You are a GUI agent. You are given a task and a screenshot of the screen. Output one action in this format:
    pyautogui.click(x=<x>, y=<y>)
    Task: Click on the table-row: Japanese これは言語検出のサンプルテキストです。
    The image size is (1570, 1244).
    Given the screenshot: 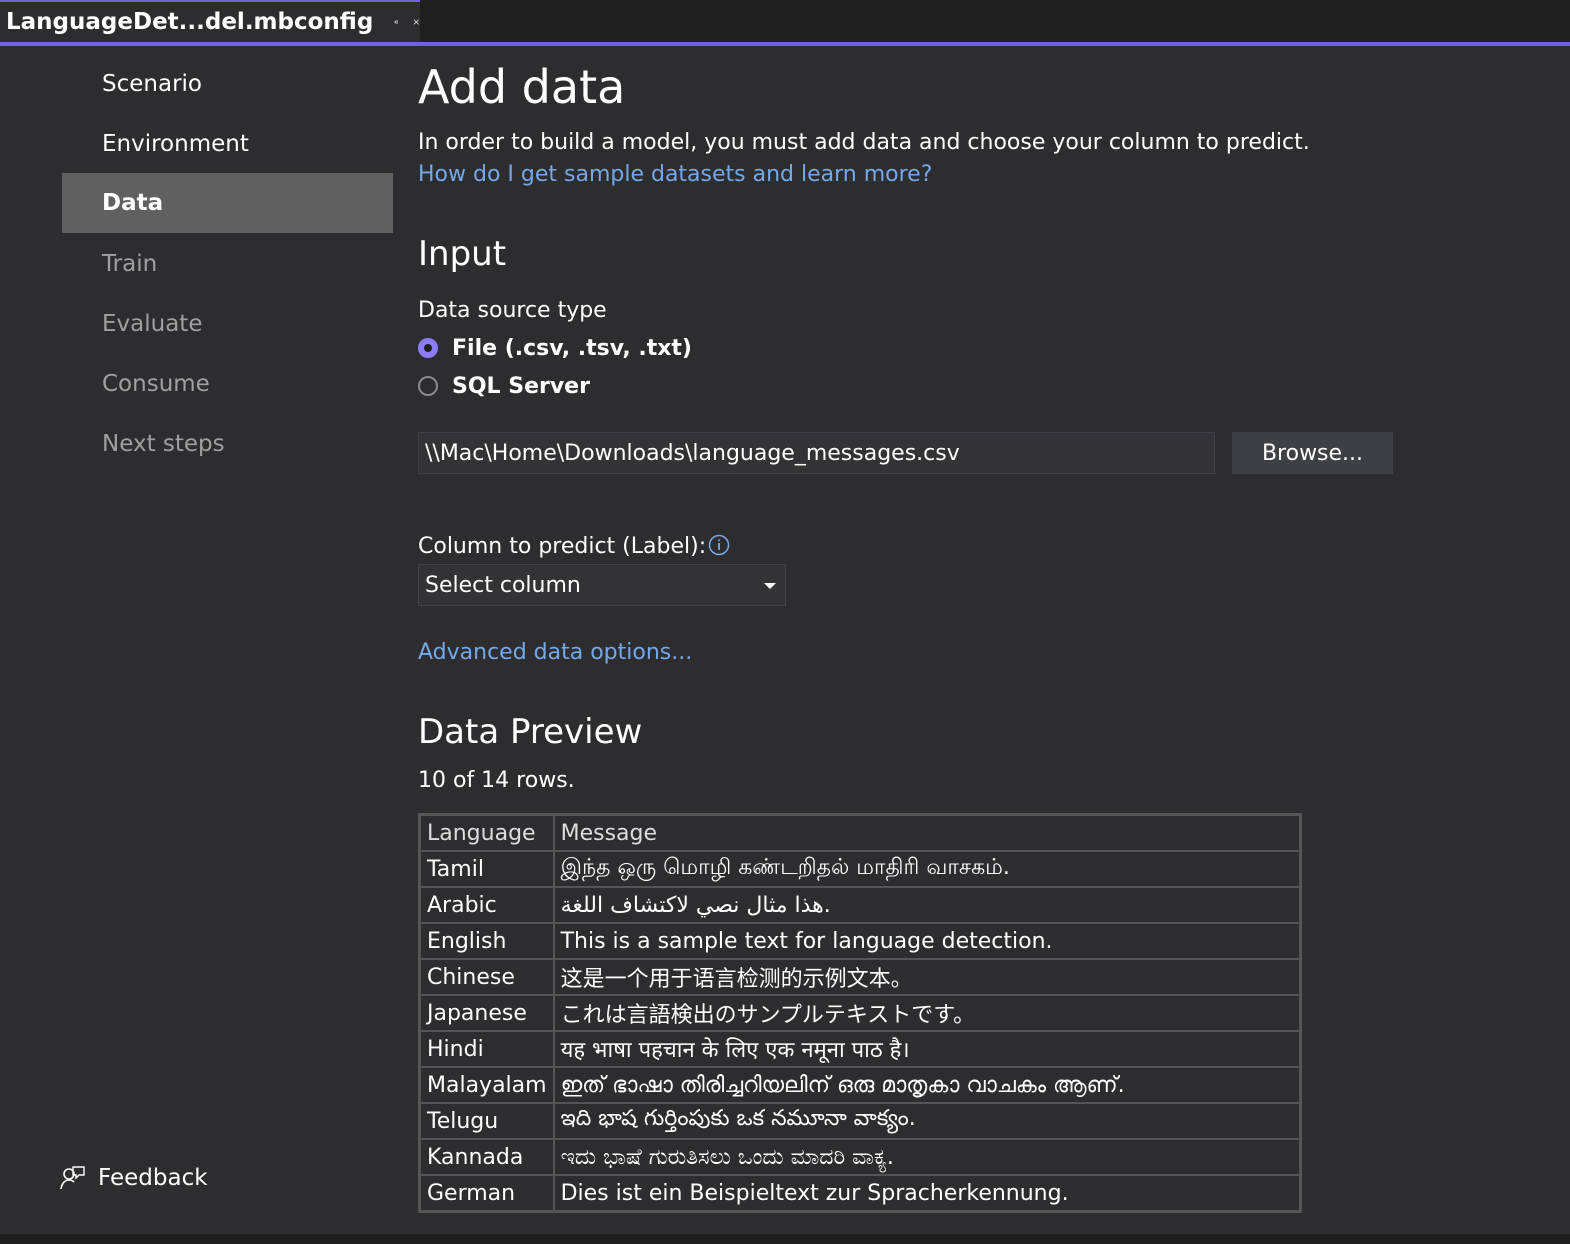 What is the action you would take?
    pyautogui.click(x=860, y=1013)
    